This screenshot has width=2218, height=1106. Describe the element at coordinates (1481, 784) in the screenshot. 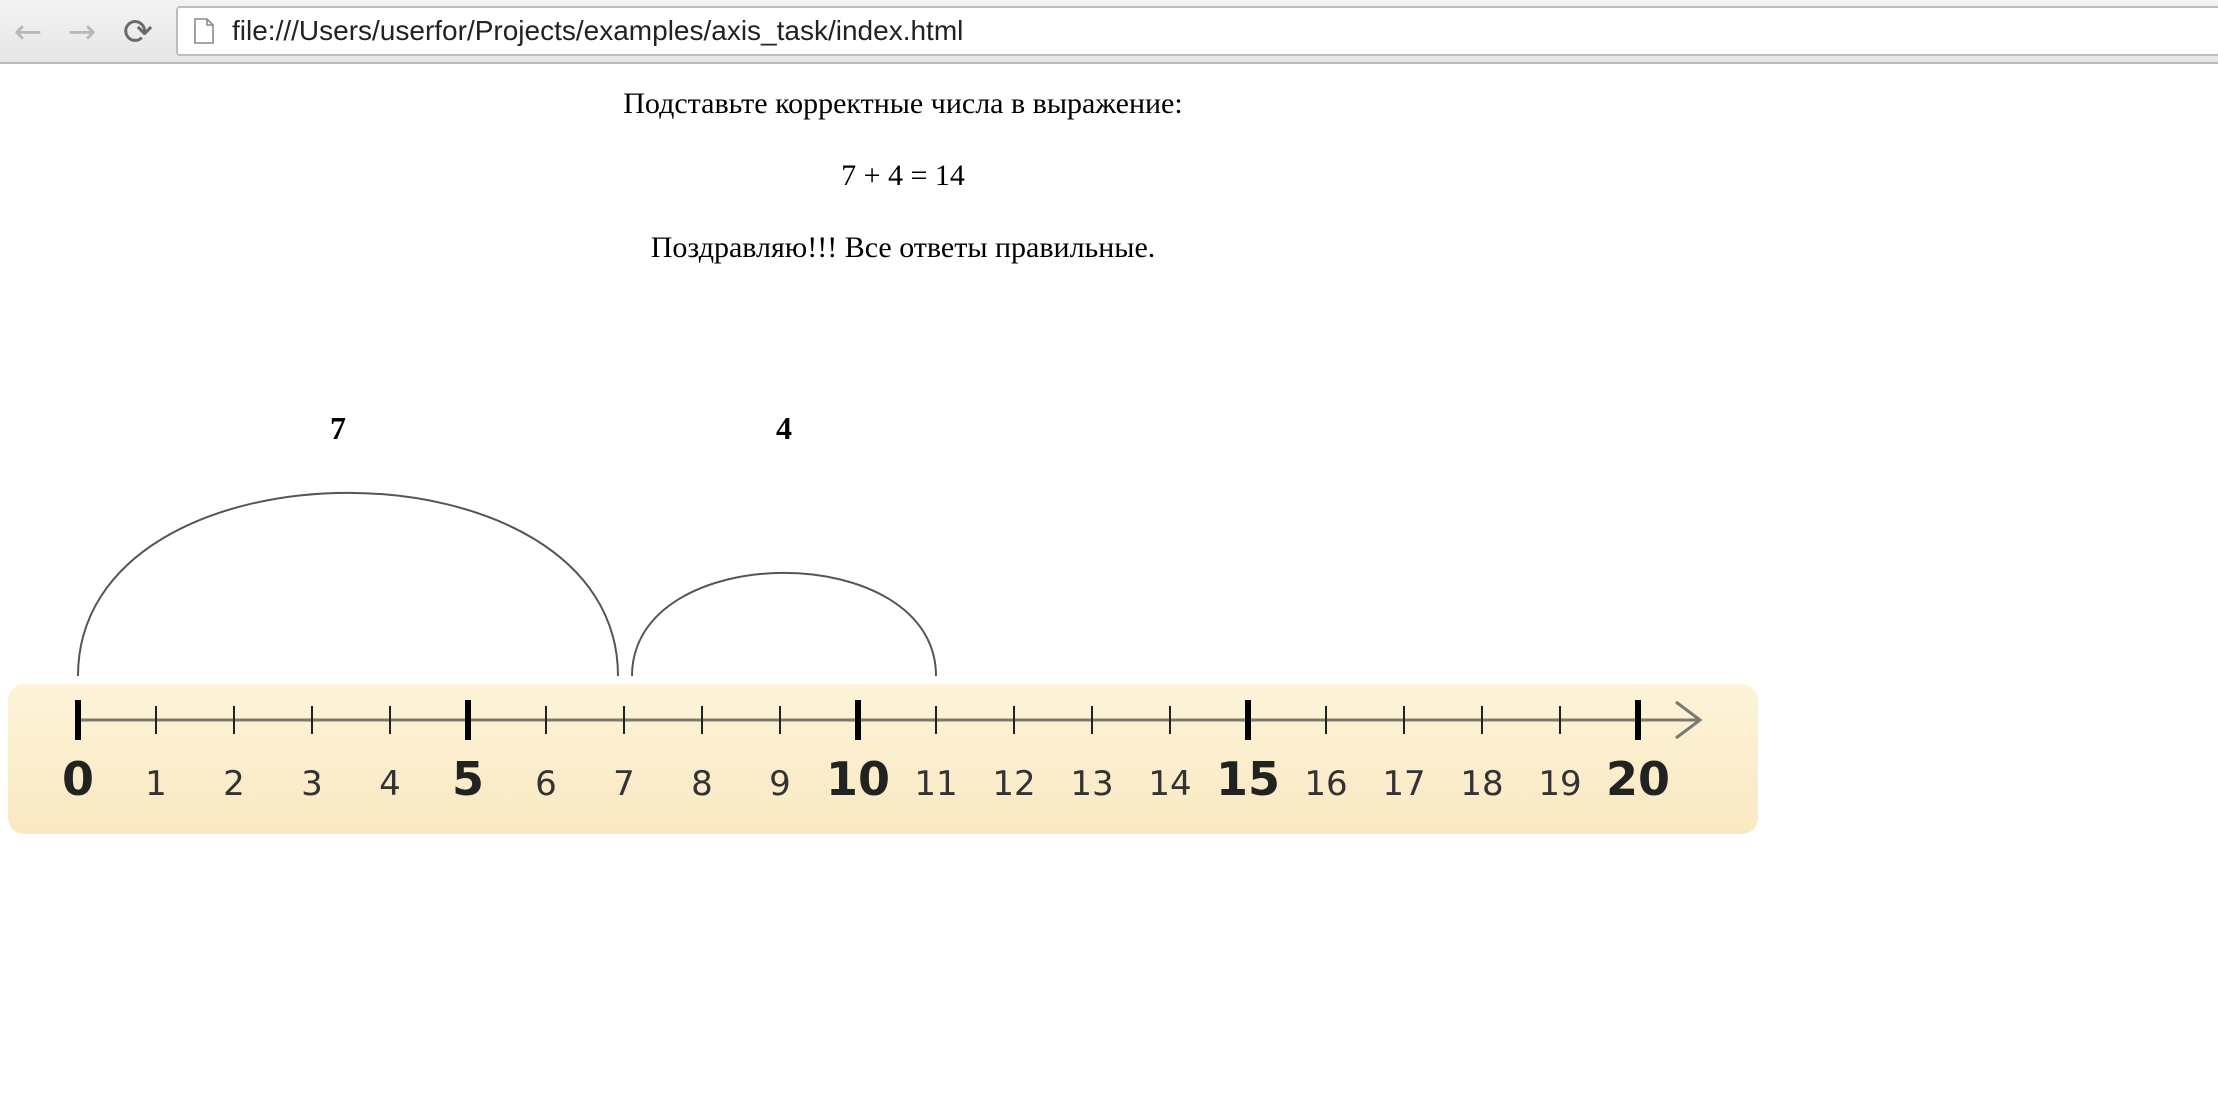

I see `tick-label: 18` at that location.